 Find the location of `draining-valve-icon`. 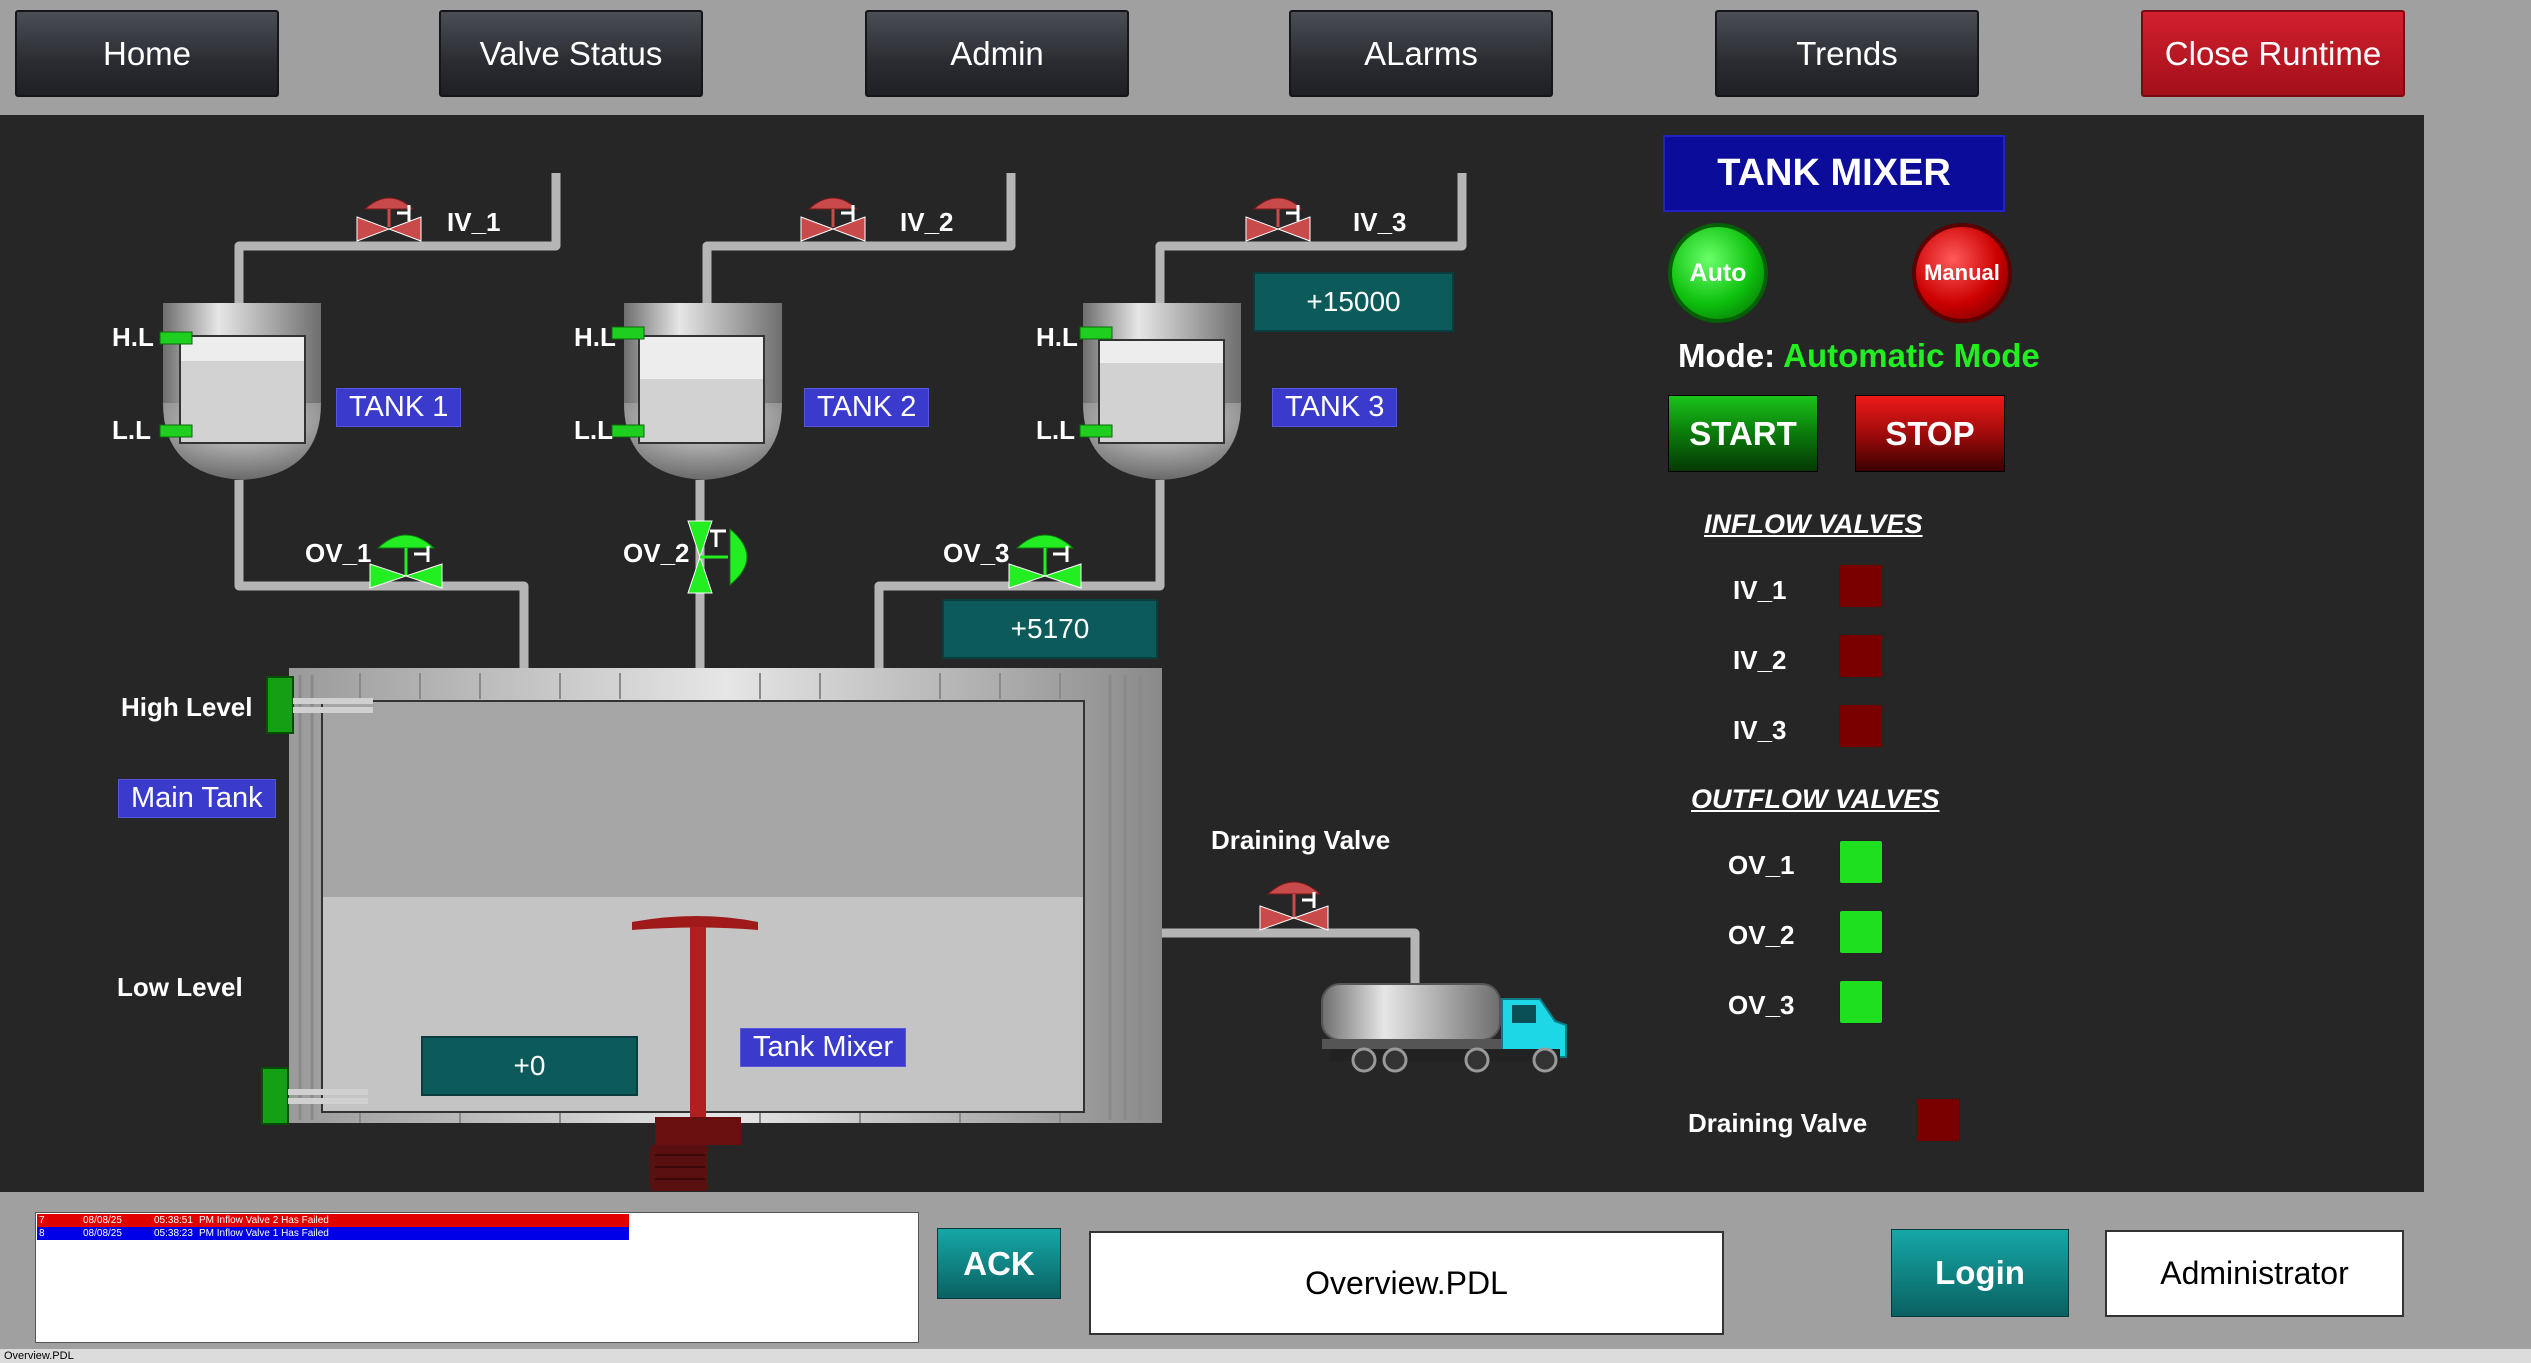

draining-valve-icon is located at coordinates (1296, 904).